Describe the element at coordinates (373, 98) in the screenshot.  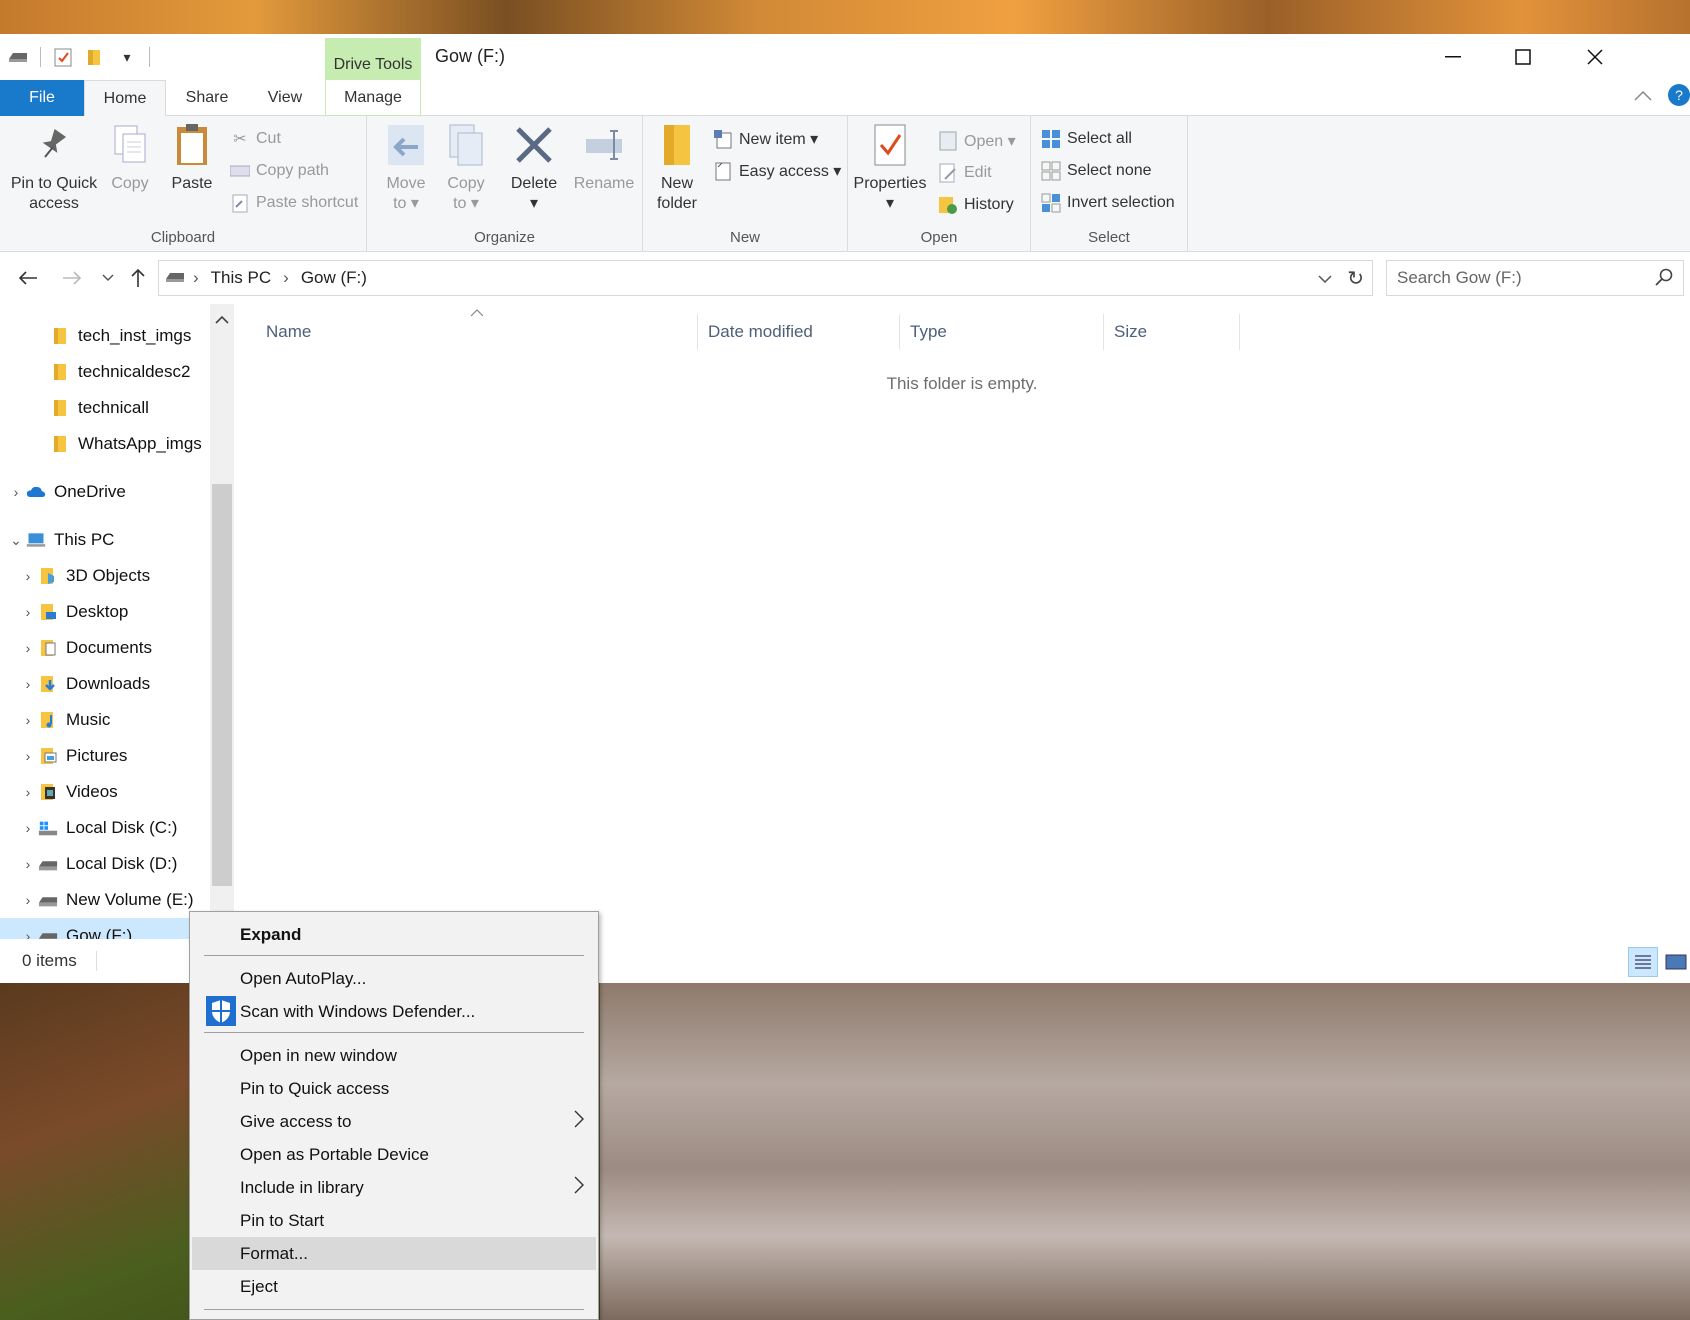
I see `tab-manage: Manage` at that location.